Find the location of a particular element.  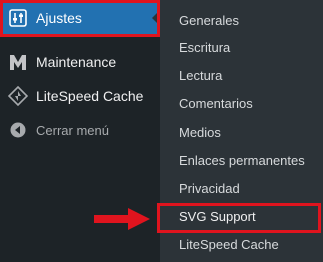

submenu-item-enlaces-permanentes: Enlaces permanentes is located at coordinates (242, 161).